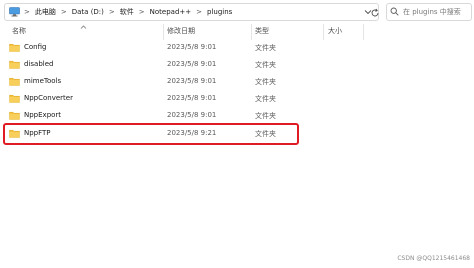 This screenshot has height=268, width=474. I want to click on column-header-type: 类型, so click(262, 32).